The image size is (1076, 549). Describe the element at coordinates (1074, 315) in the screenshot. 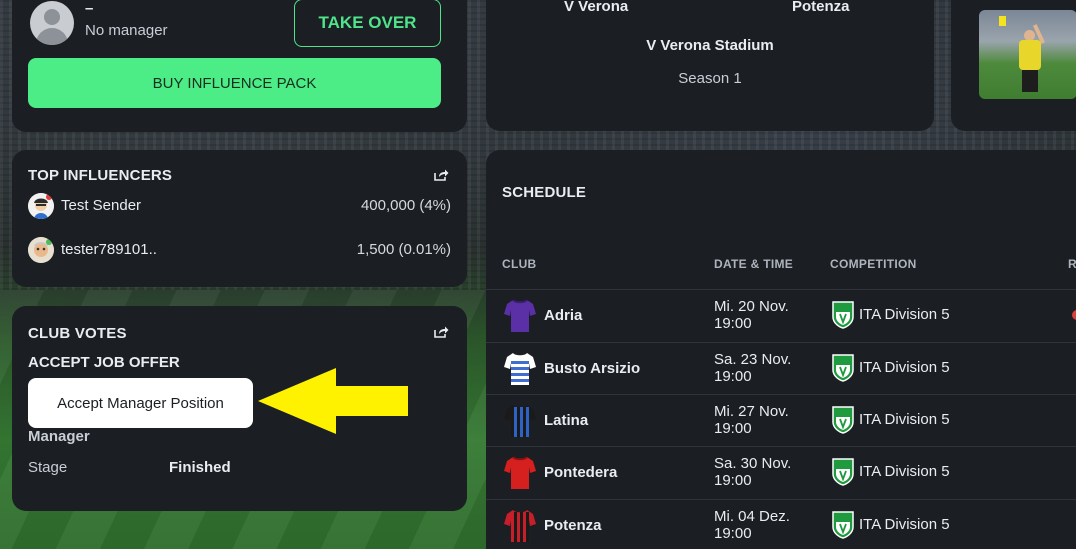

I see `result-indicator` at that location.